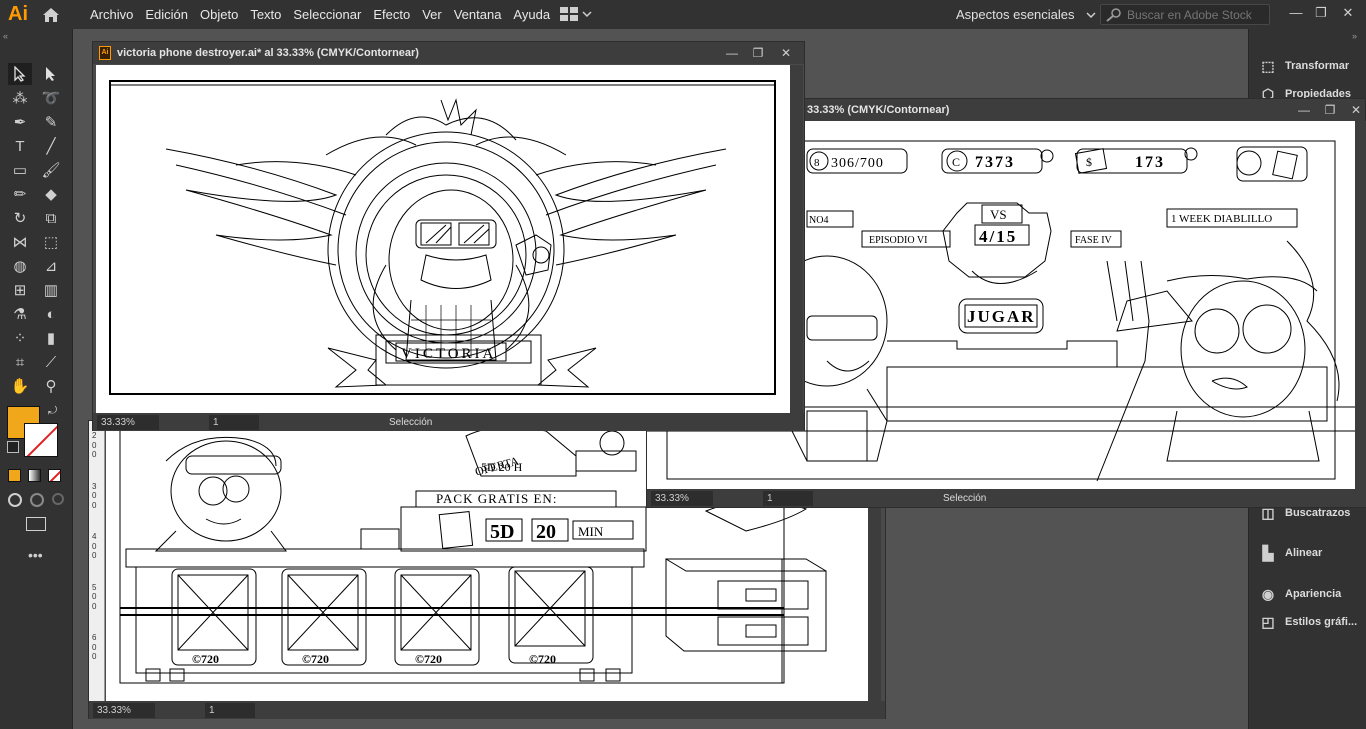  Describe the element at coordinates (34, 475) in the screenshot. I see `gradient-mode-icon` at that location.